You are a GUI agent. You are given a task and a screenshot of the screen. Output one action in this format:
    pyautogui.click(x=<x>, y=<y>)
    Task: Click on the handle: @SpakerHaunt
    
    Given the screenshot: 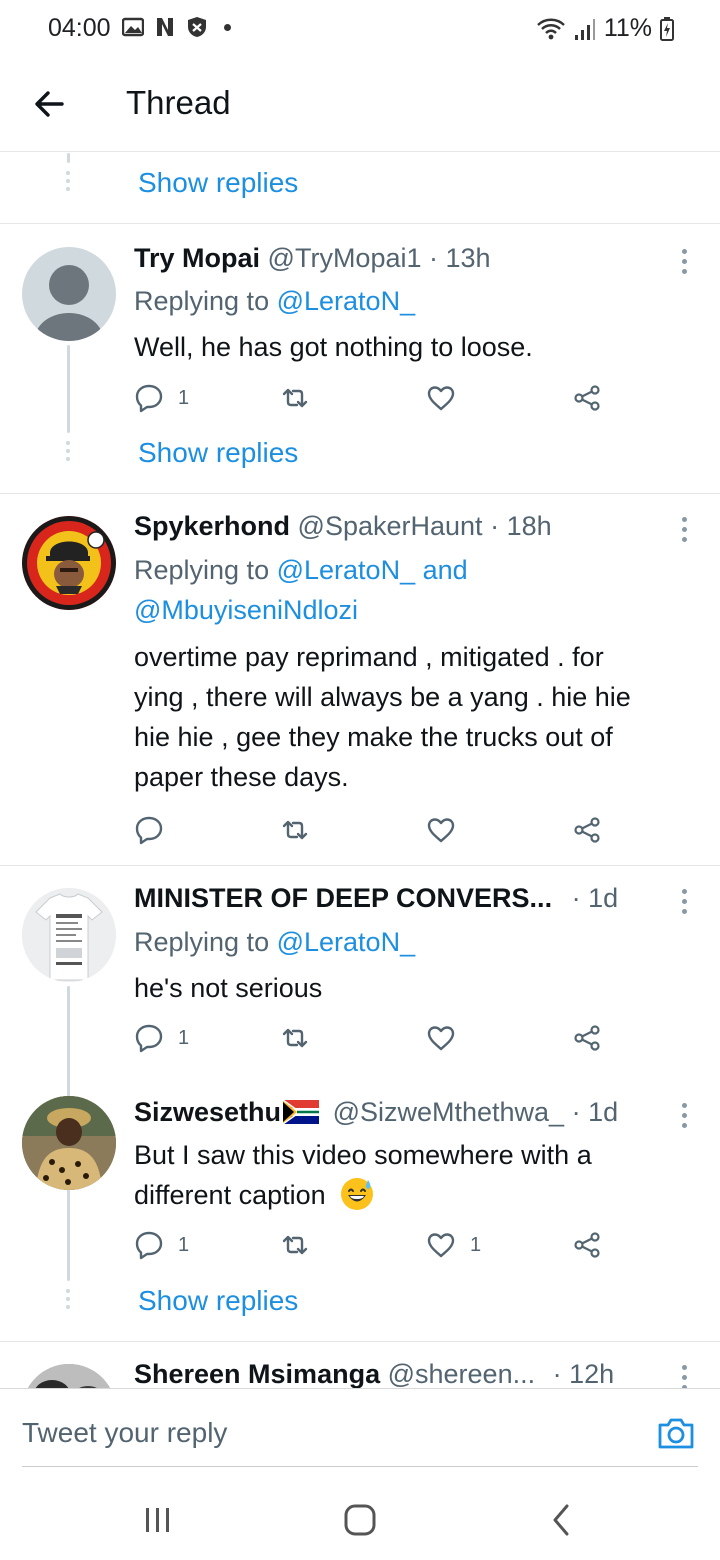 What is the action you would take?
    pyautogui.click(x=390, y=526)
    